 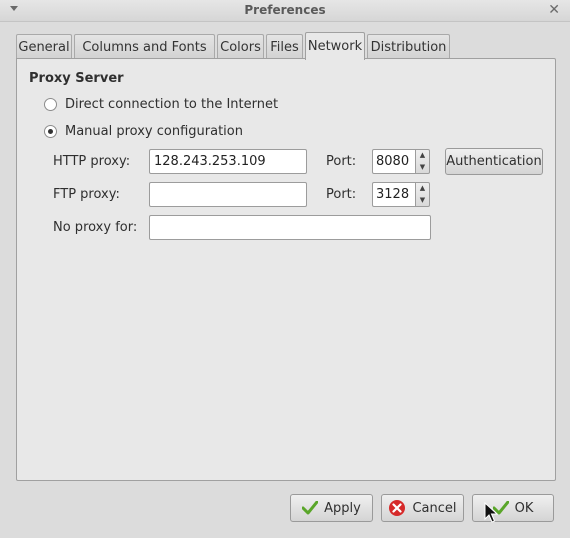 I want to click on ftp-port-label: Port:, so click(x=341, y=194).